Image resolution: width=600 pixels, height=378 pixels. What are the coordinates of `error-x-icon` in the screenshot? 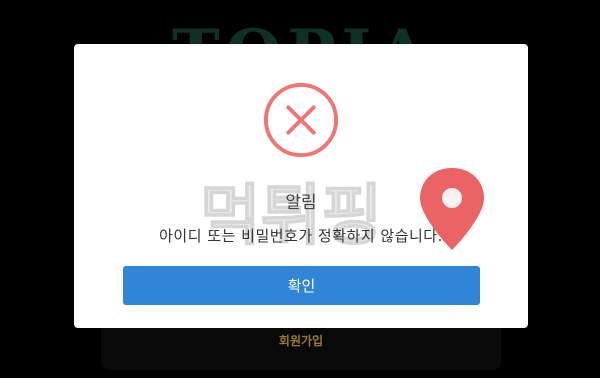 It's located at (301, 120).